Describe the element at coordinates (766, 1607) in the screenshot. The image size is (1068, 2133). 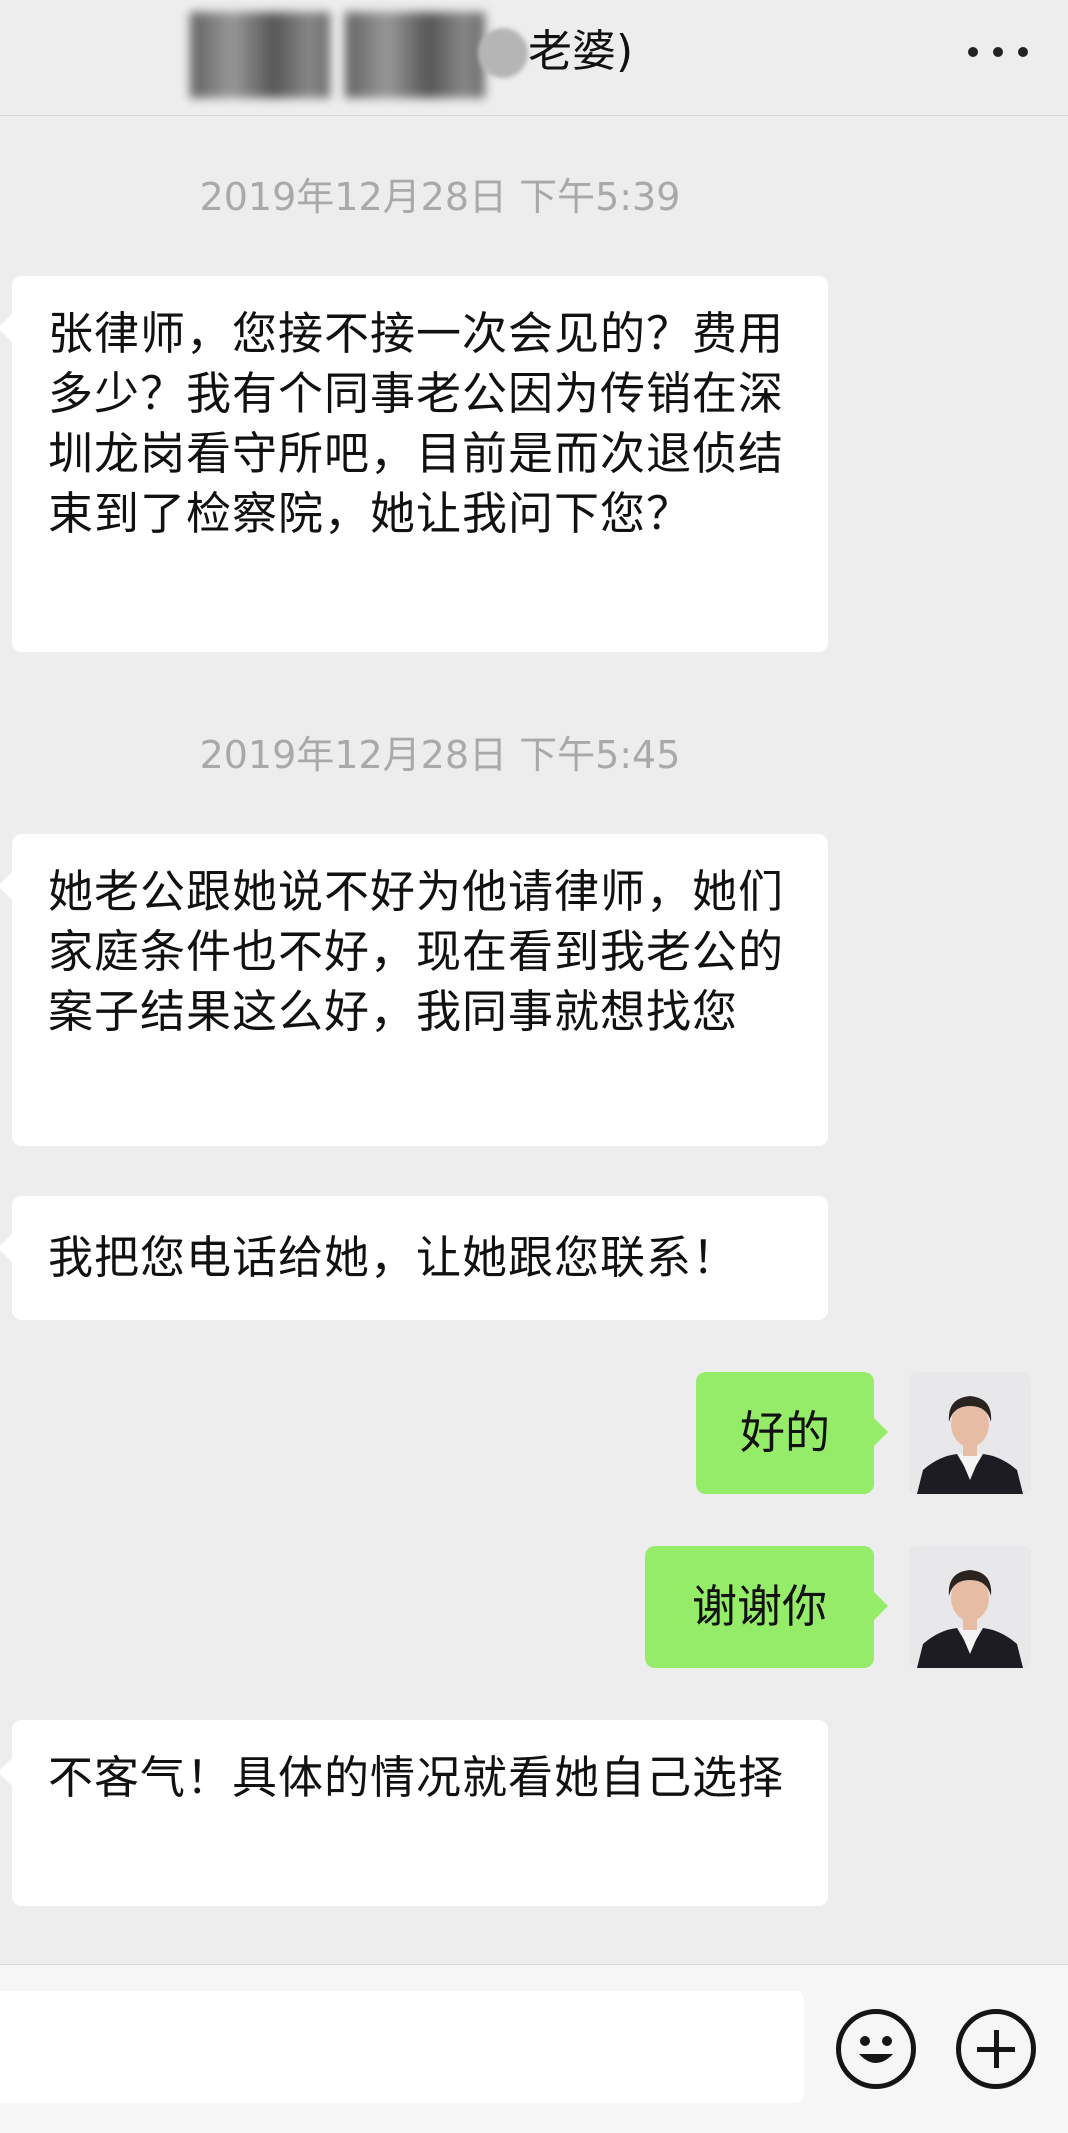
I see `outgoing-message: 谢谢你` at that location.